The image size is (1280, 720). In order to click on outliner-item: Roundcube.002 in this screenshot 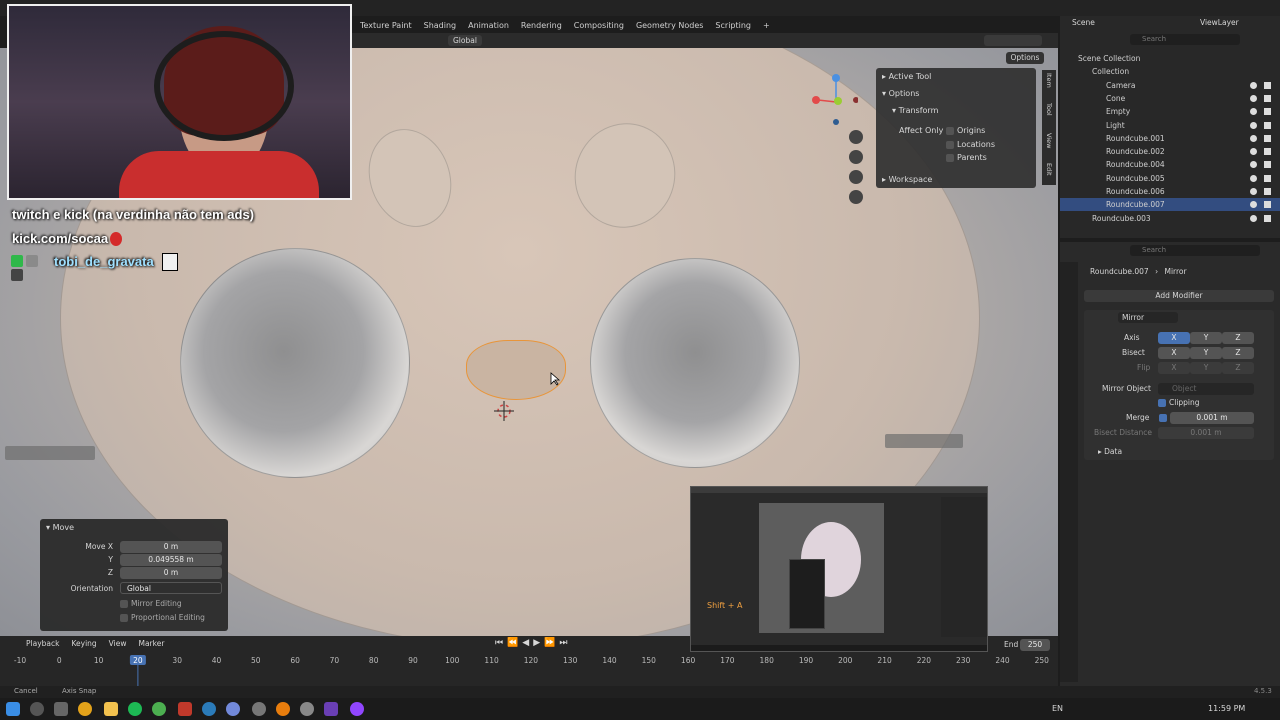, I will do `click(1170, 151)`.